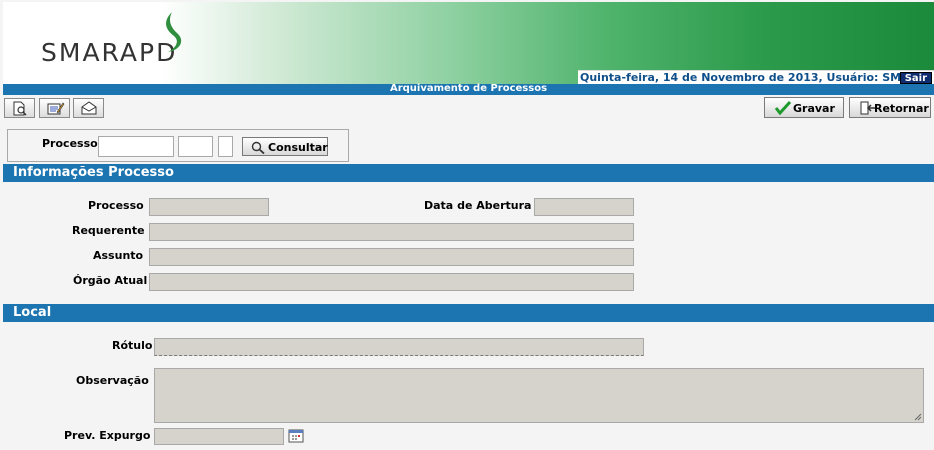 The height and width of the screenshot is (450, 934). What do you see at coordinates (70, 143) in the screenshot?
I see `search-process-label: Processo` at bounding box center [70, 143].